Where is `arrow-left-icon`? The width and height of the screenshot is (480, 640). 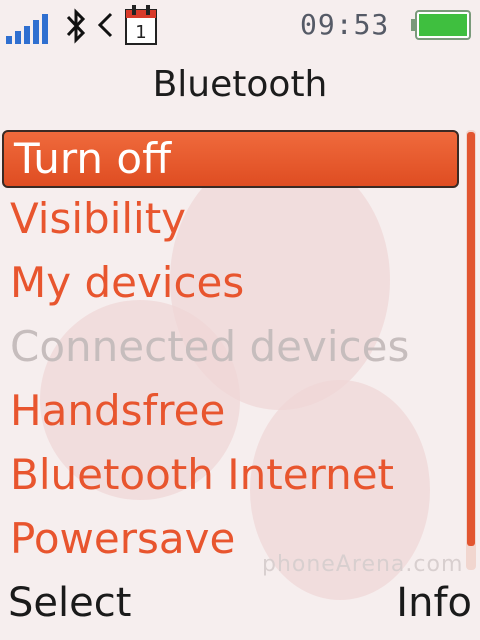 arrow-left-icon is located at coordinates (105, 25).